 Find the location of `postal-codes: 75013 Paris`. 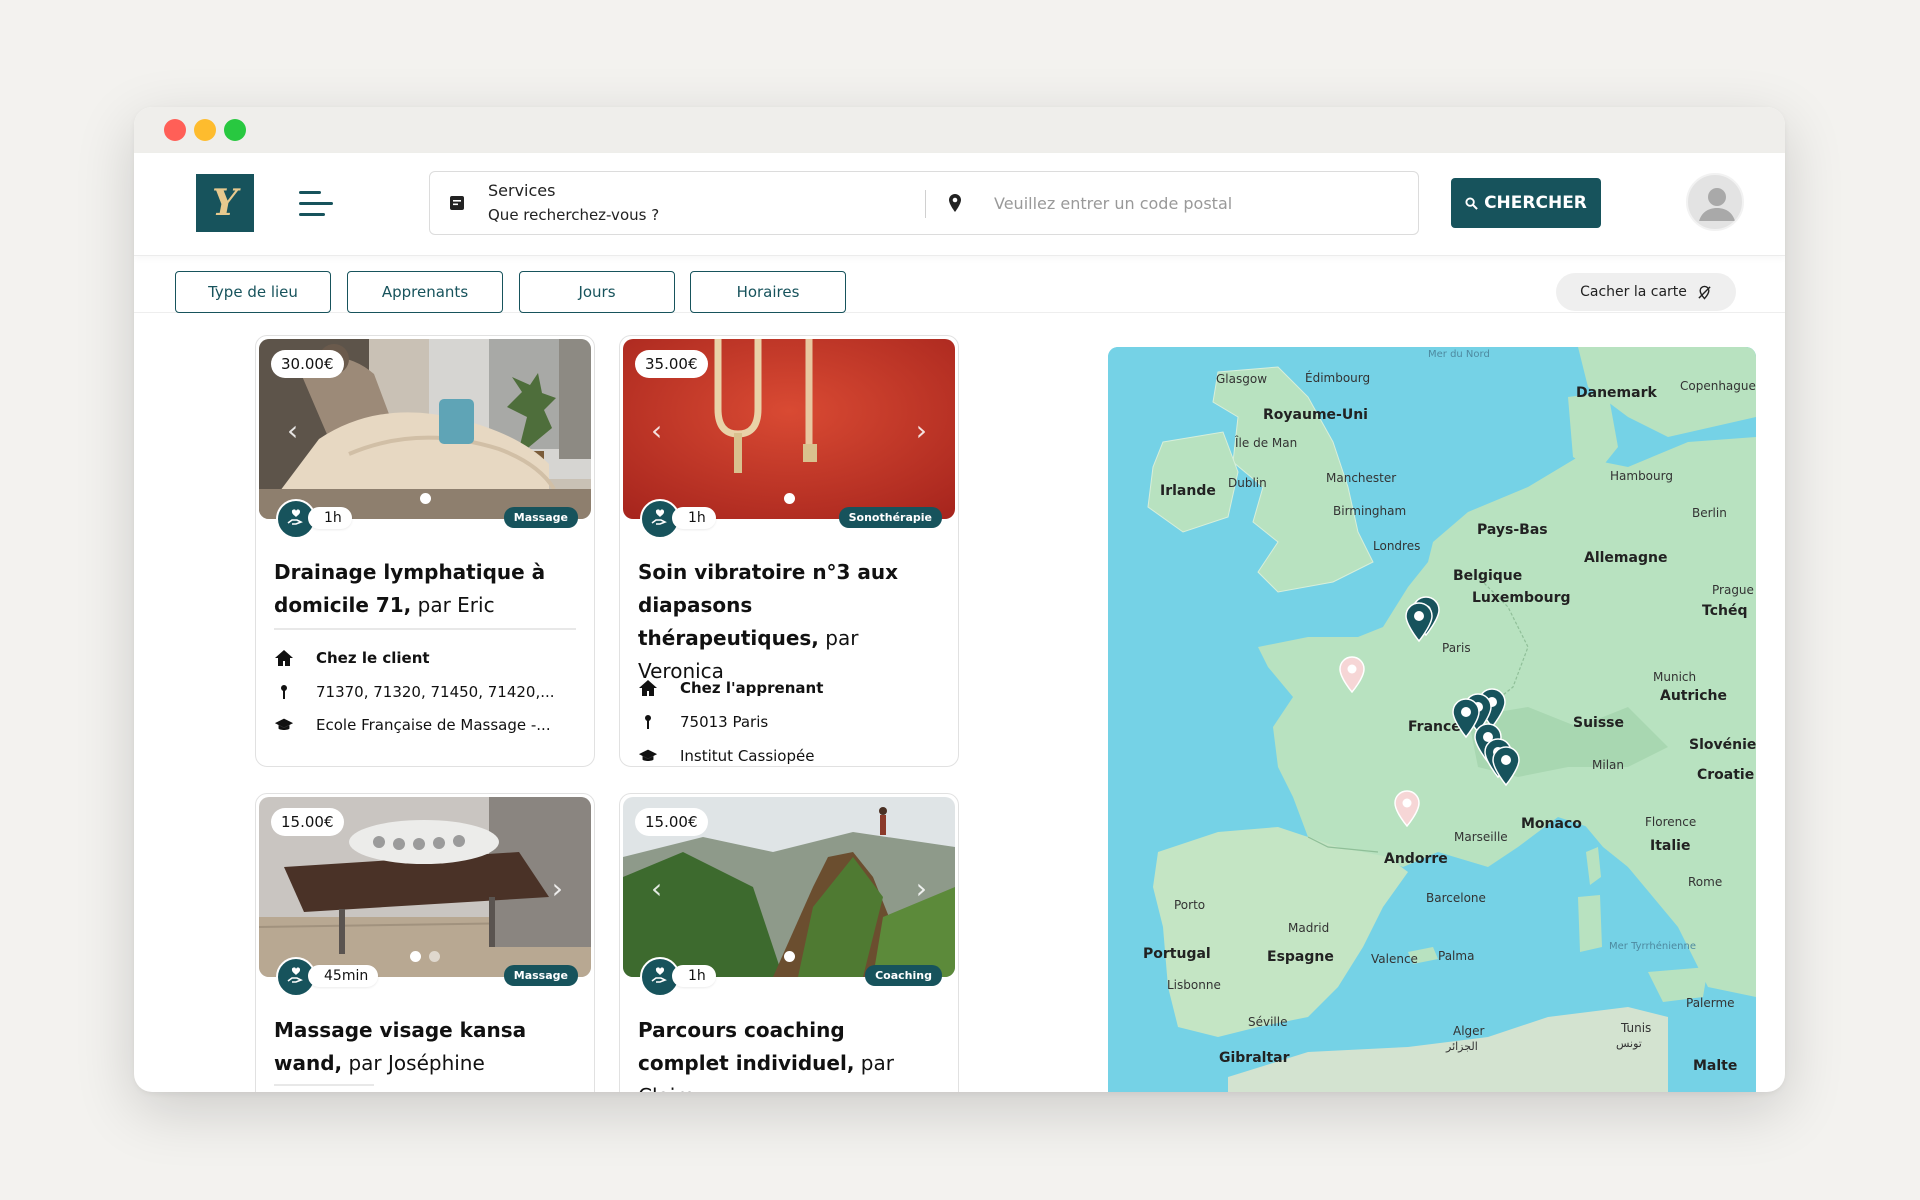

postal-codes: 75013 Paris is located at coordinates (724, 722).